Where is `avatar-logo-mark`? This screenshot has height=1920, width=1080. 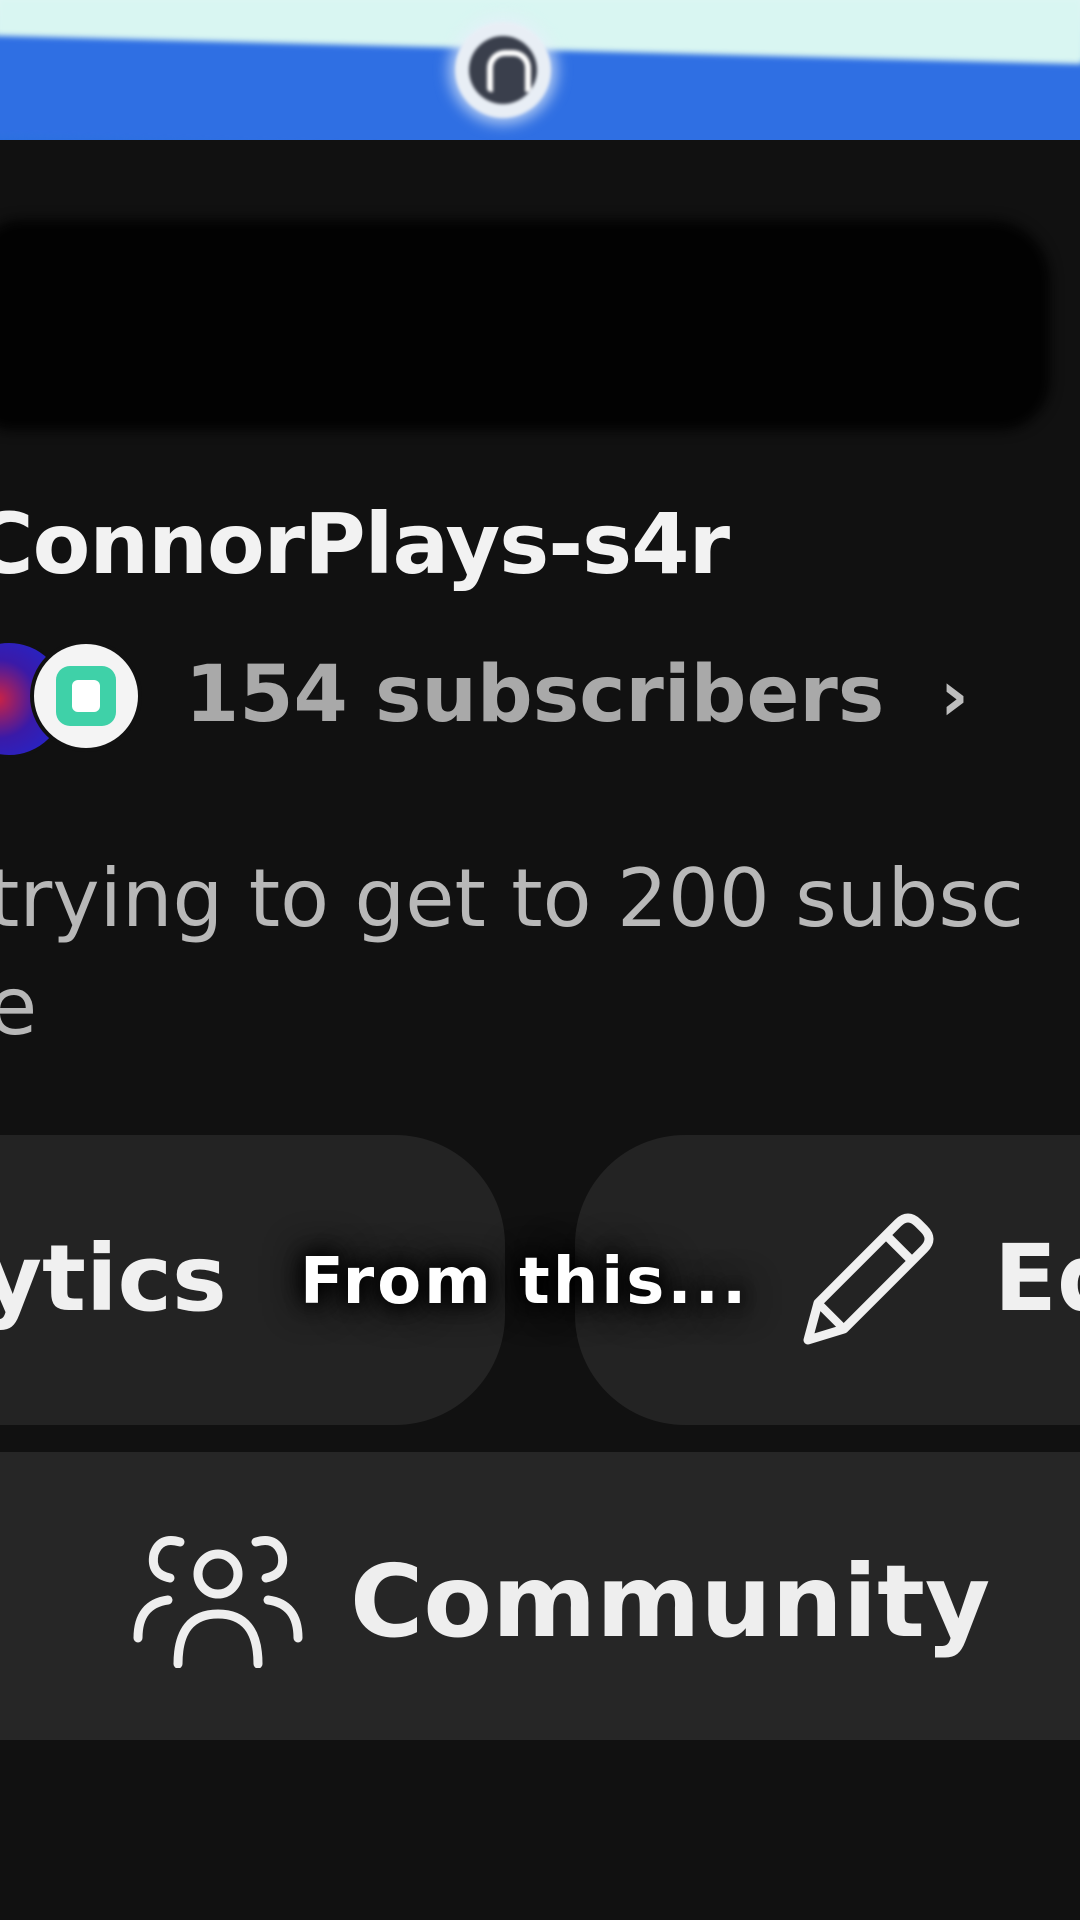 avatar-logo-mark is located at coordinates (86, 696).